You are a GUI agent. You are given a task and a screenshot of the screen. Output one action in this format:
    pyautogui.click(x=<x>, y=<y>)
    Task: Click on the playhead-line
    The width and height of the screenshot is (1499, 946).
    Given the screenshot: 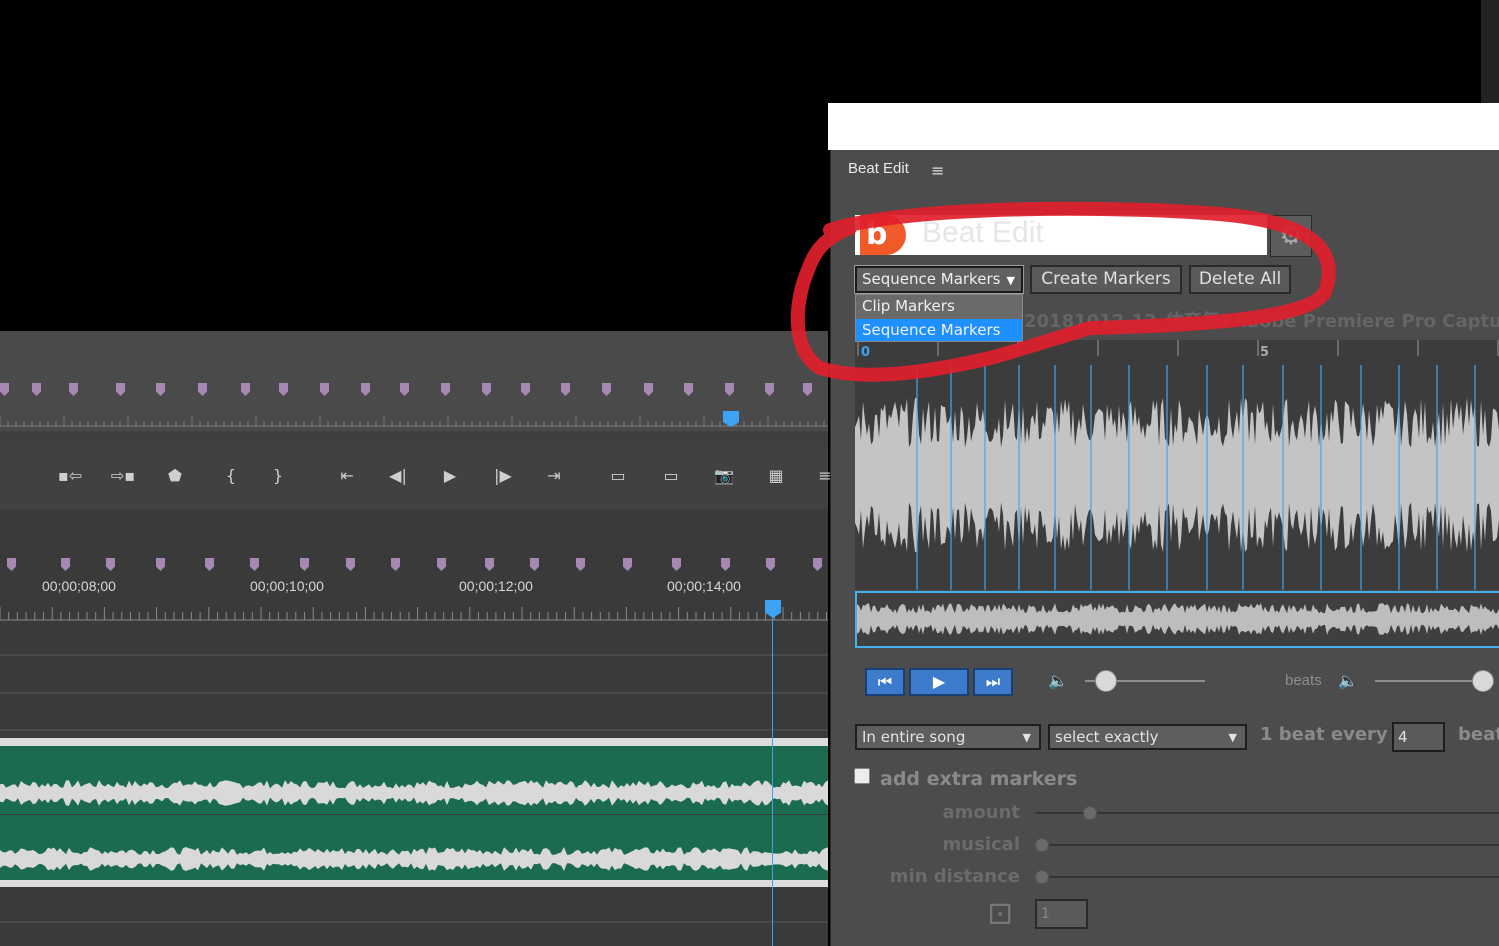 What is the action you would take?
    pyautogui.click(x=772, y=780)
    